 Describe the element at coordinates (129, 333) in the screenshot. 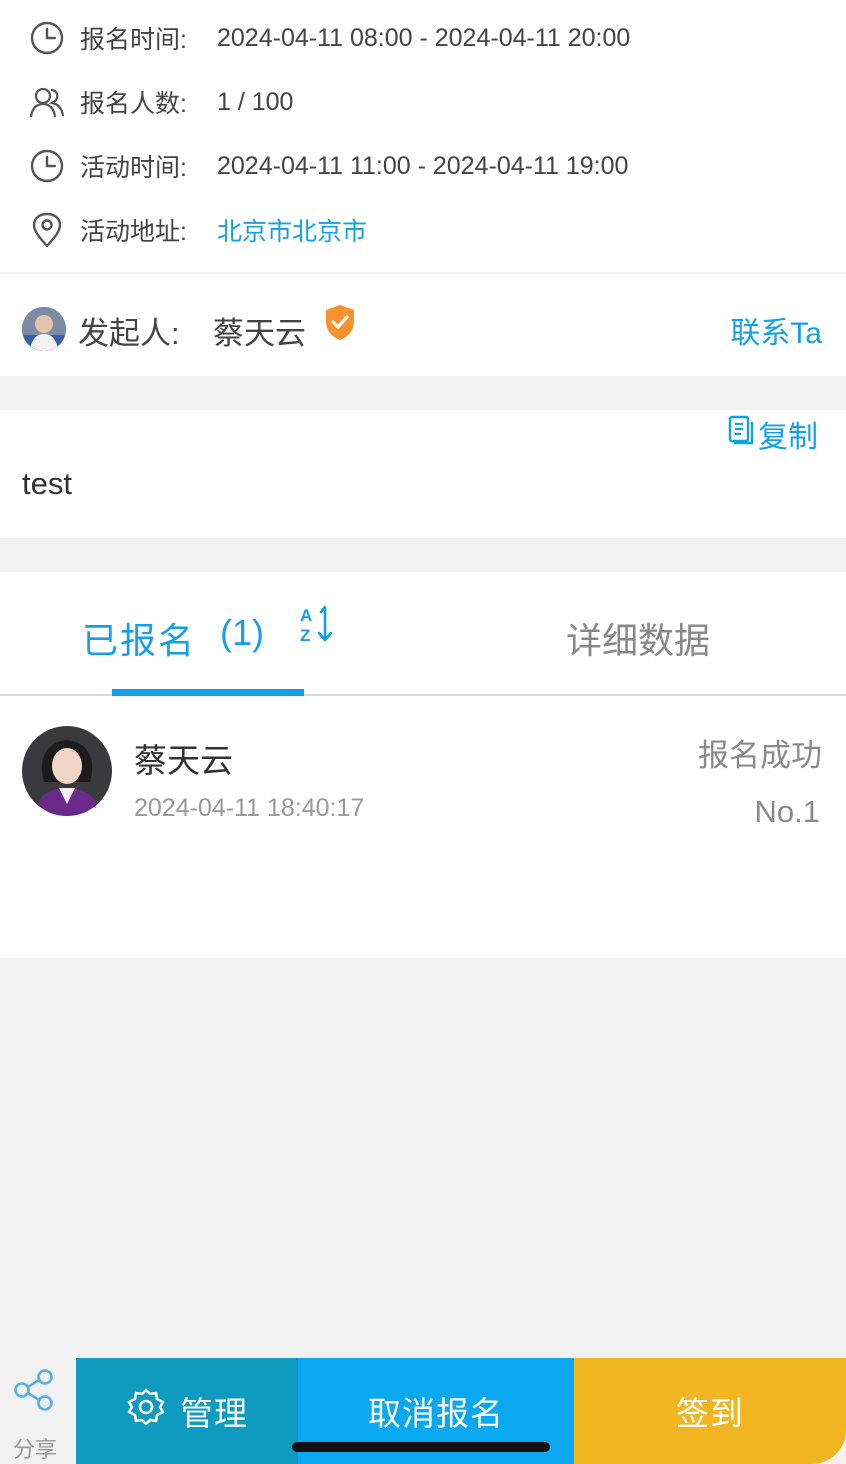

I see `organizer-label: 发起人:` at that location.